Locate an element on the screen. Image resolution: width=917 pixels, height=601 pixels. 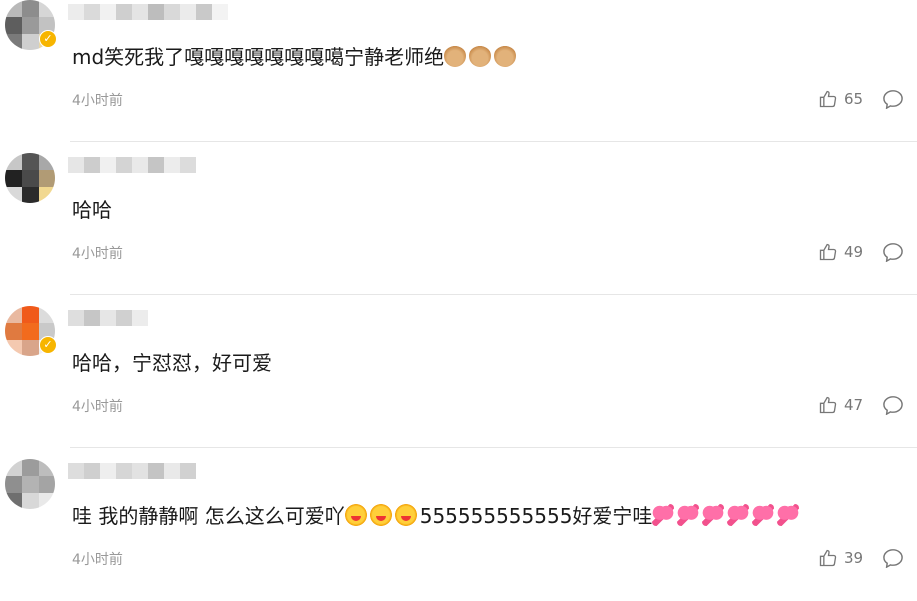
like-button: 39 is located at coordinates (840, 558).